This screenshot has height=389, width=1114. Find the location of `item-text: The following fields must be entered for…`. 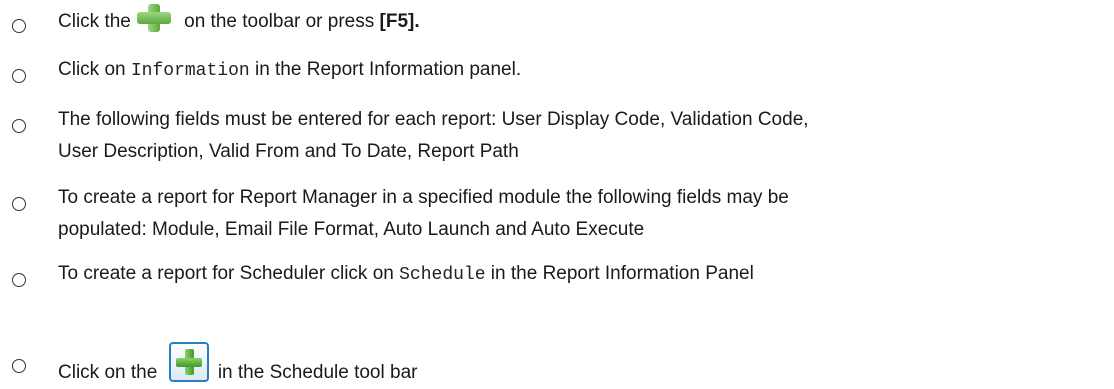

item-text: The following fields must be entered for… is located at coordinates (433, 135).